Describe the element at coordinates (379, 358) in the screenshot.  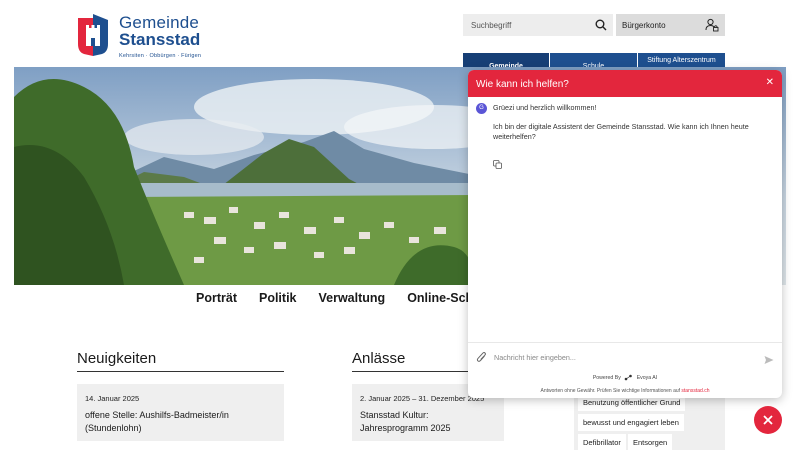
I see `events-heading: Anlässe` at that location.